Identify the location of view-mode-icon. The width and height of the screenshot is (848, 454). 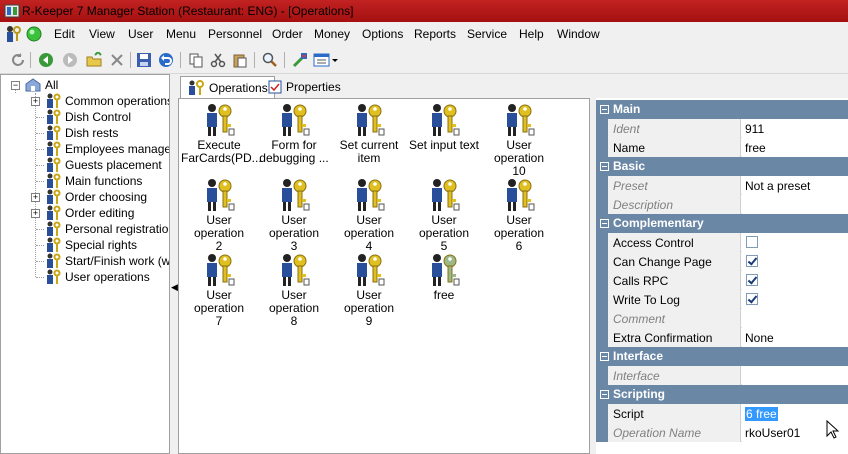
(326, 60).